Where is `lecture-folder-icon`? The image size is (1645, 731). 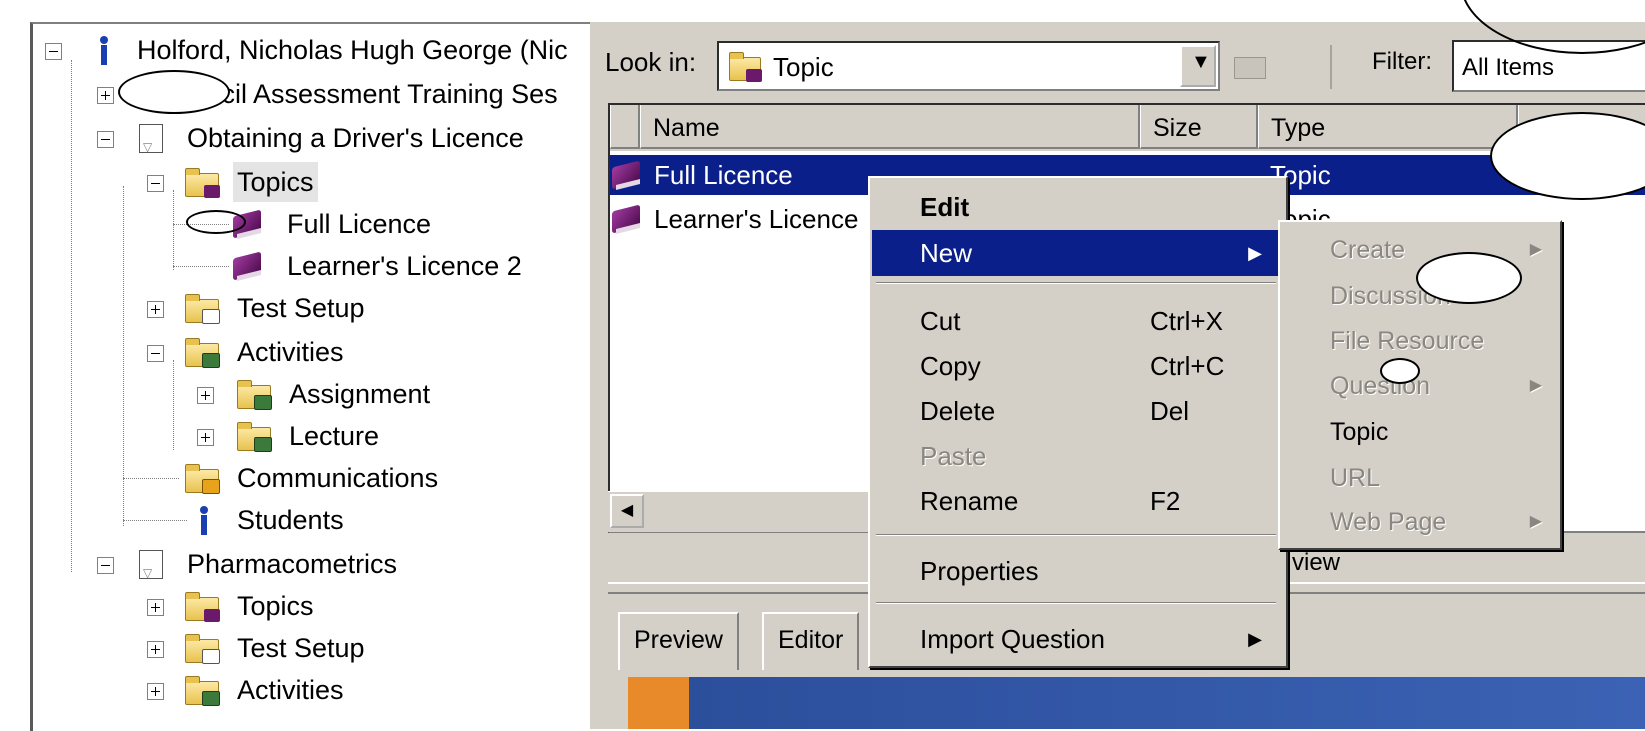
lecture-folder-icon is located at coordinates (254, 437).